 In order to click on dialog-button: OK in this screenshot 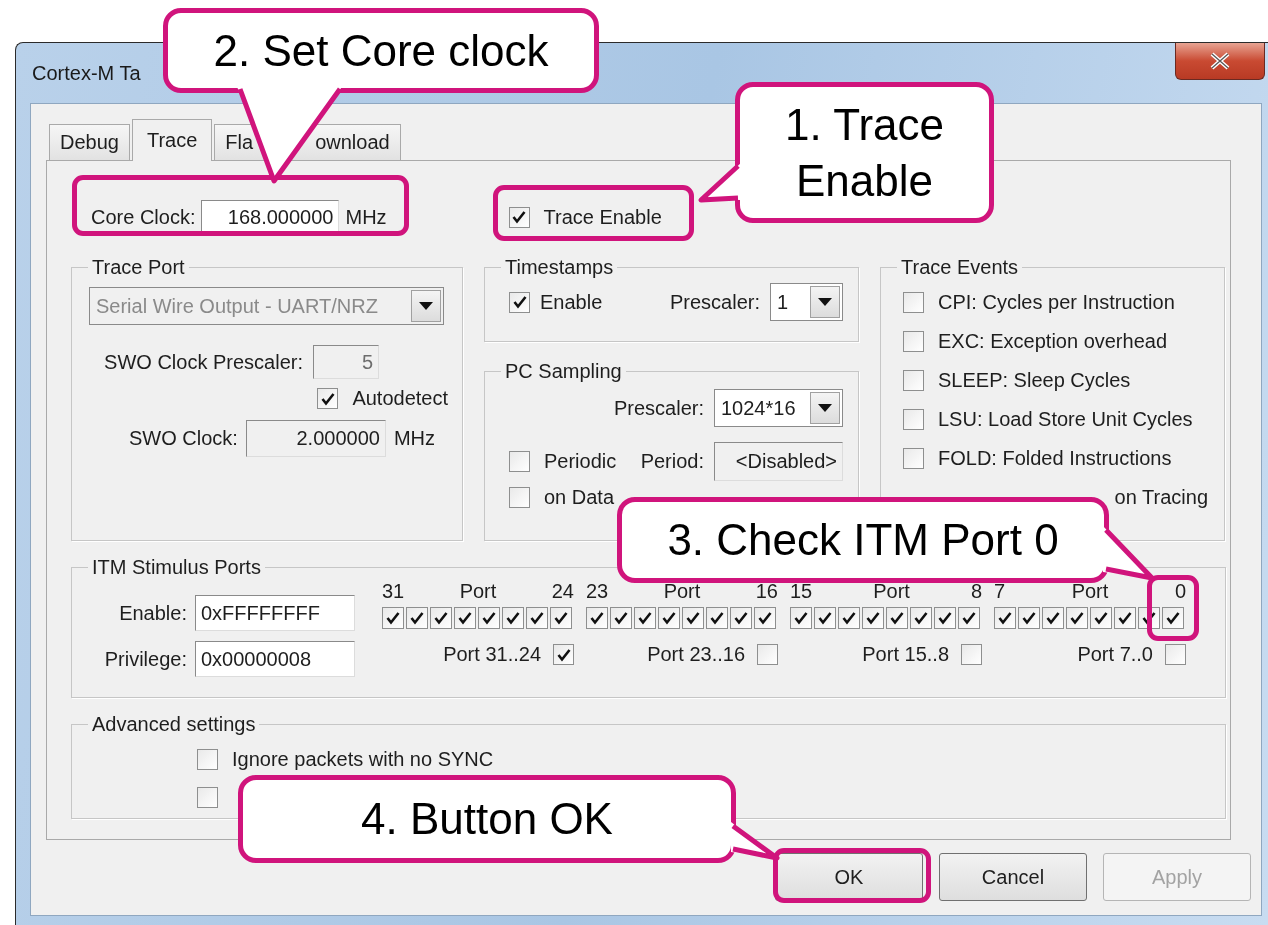, I will do `click(849, 877)`.